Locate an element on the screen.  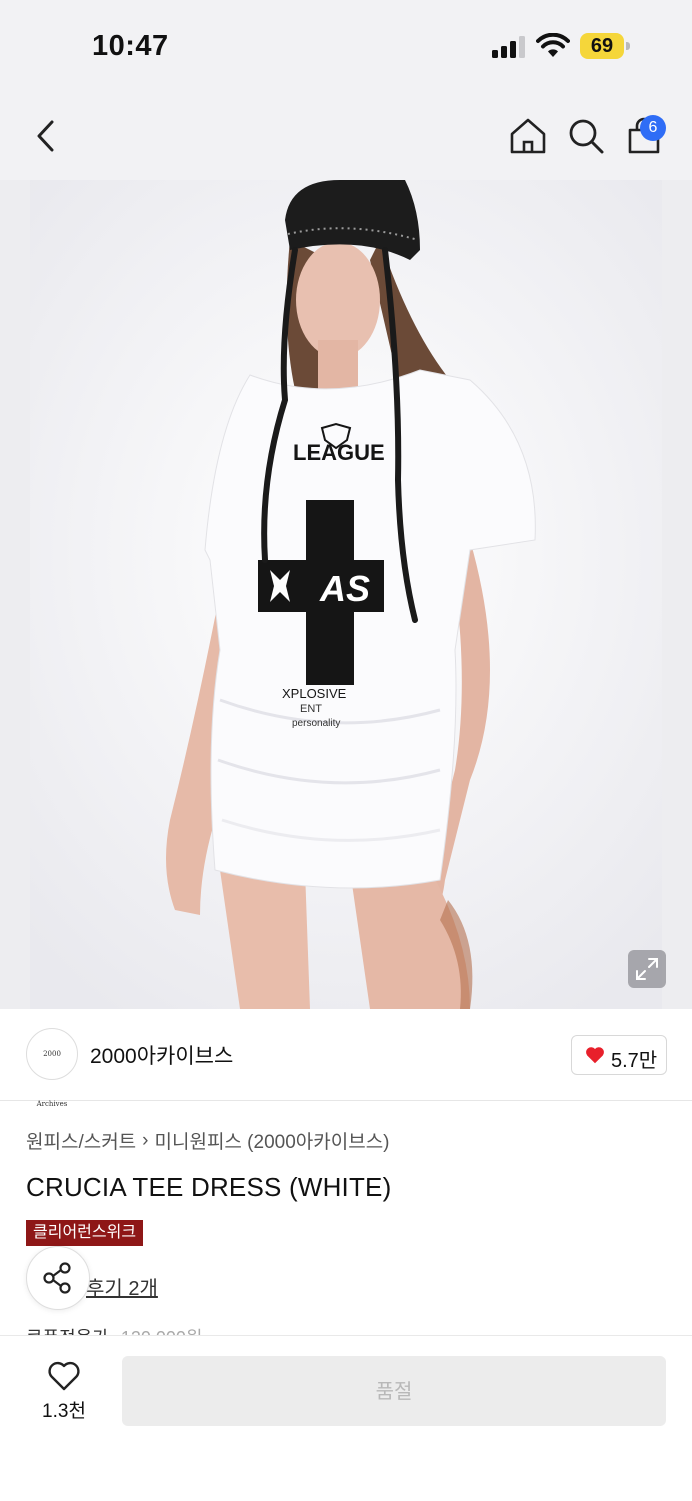
heart-filled-icon is located at coordinates (595, 1055).